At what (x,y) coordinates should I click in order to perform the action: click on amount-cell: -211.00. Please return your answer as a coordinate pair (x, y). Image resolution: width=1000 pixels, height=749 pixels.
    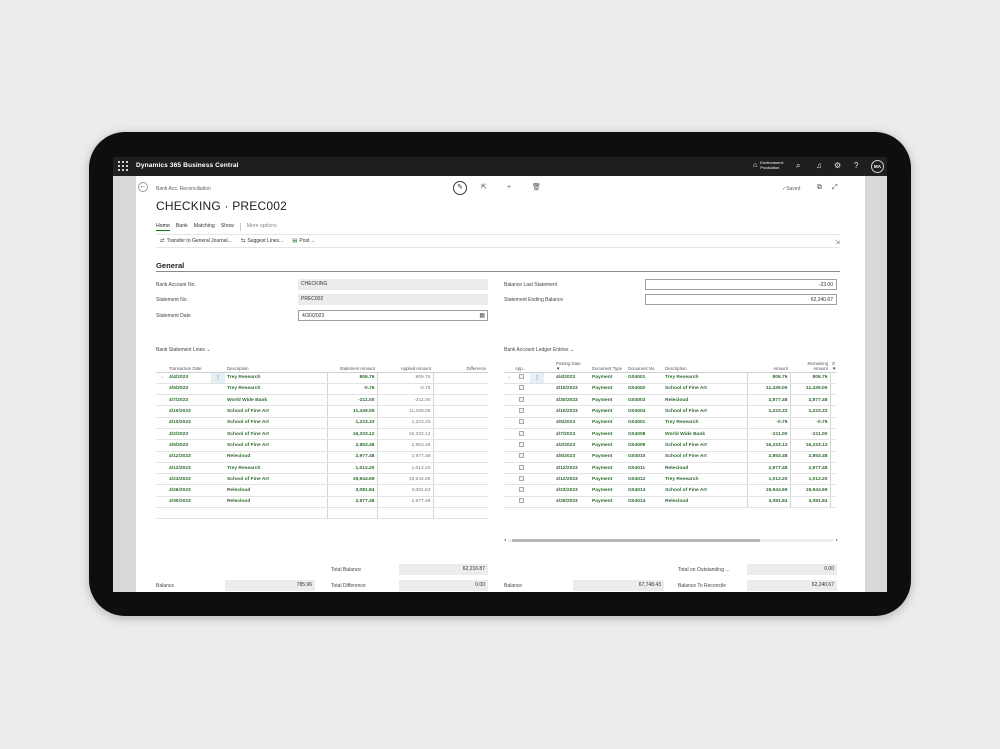
    Looking at the image, I should click on (768, 434).